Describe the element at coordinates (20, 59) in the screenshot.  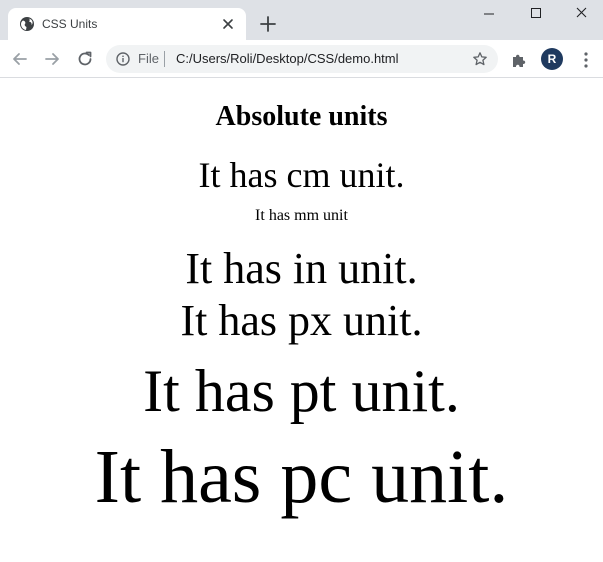
I see `back-arrow-icon` at that location.